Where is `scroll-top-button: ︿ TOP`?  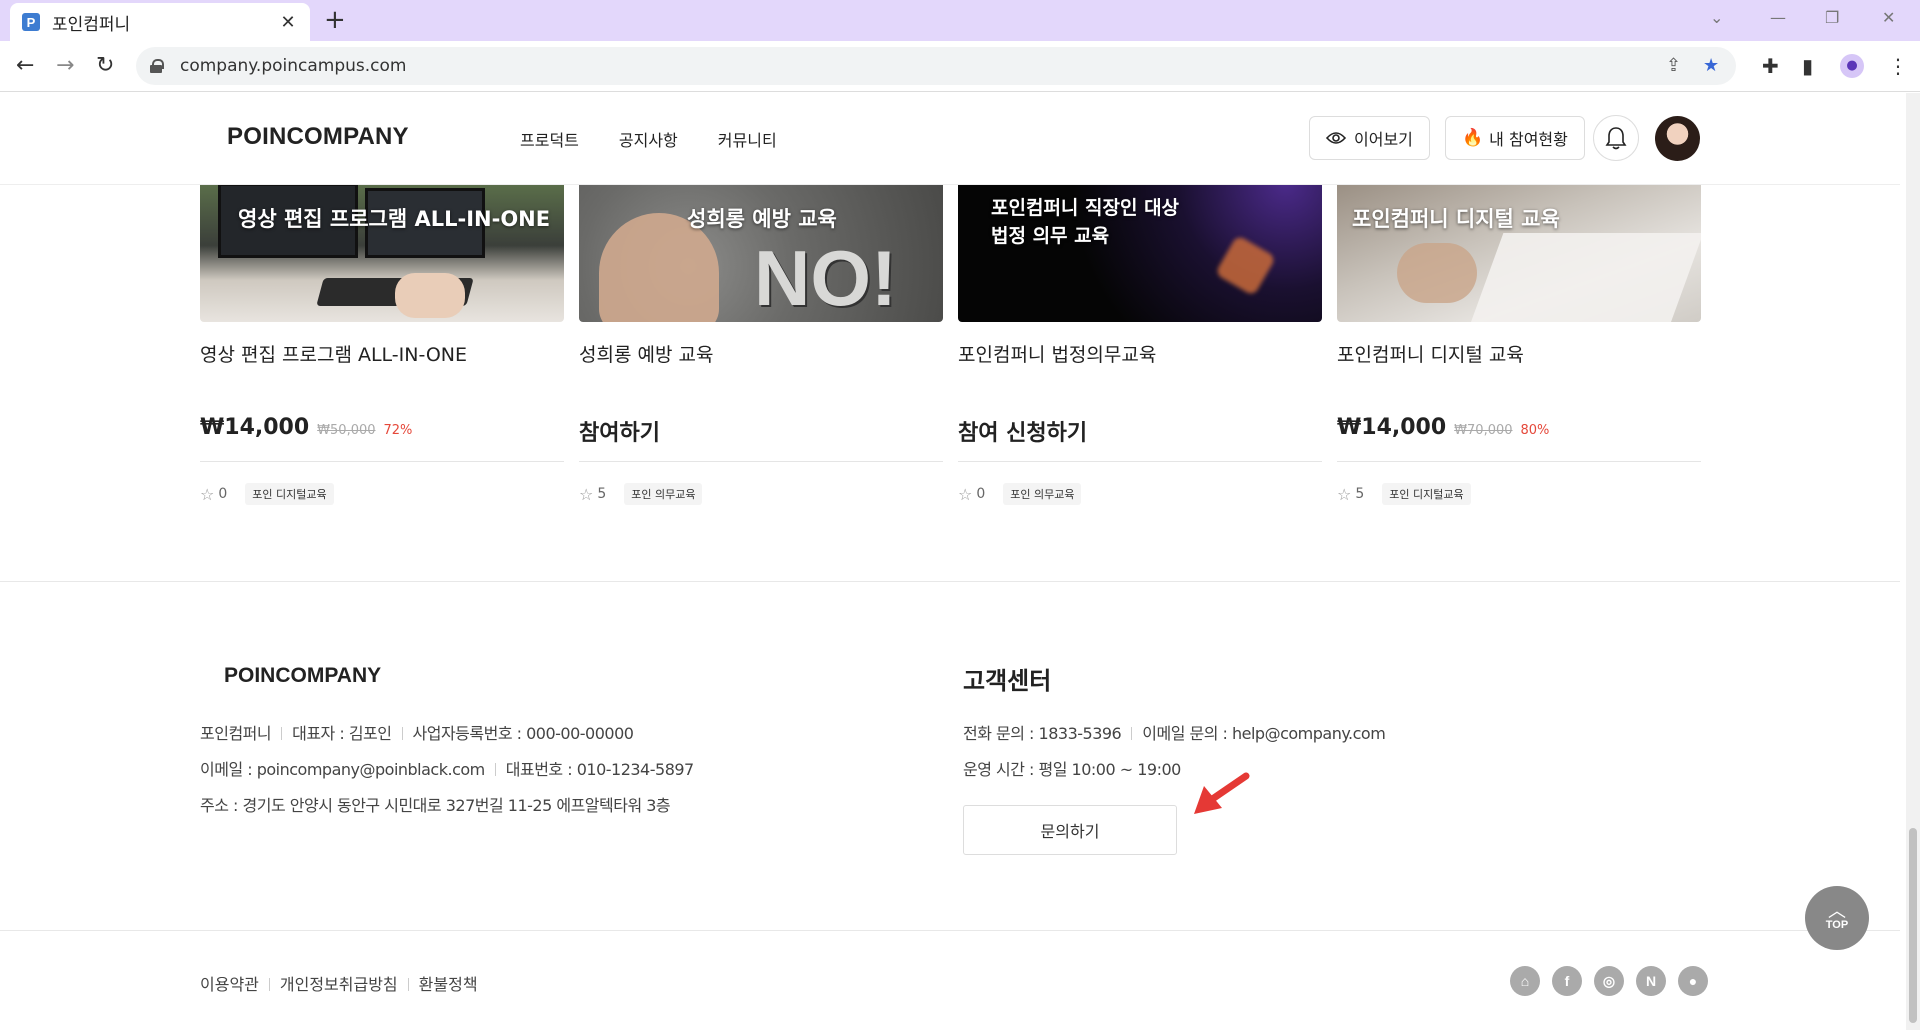 scroll-top-button: ︿ TOP is located at coordinates (1837, 918).